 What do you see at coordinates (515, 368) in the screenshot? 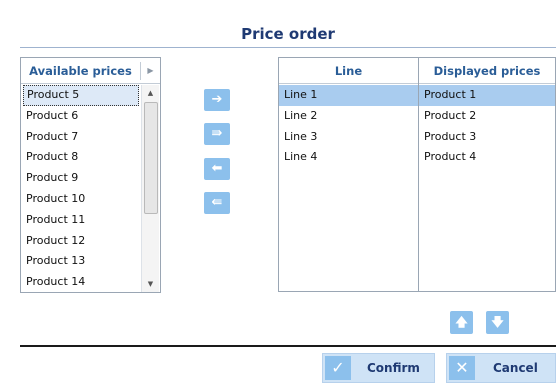
I see `cancel-label: Cancel` at bounding box center [515, 368].